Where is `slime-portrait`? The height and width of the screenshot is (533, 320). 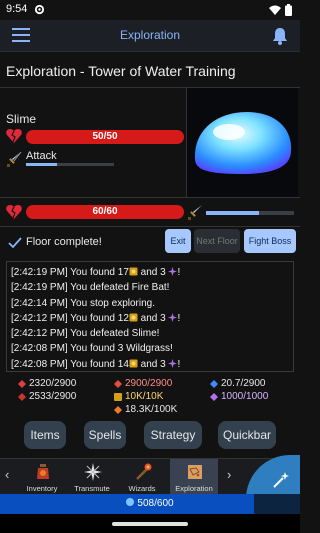
slime-portrait is located at coordinates (242, 142).